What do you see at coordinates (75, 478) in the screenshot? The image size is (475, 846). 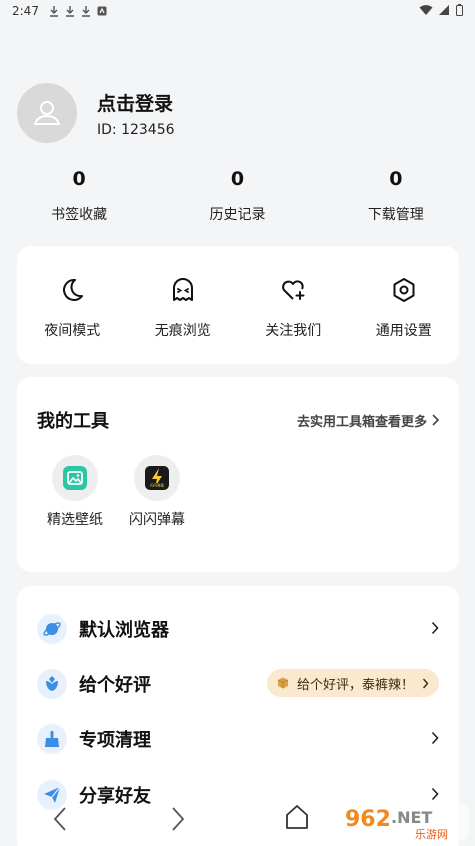 I see `wallpaper-icon` at bounding box center [75, 478].